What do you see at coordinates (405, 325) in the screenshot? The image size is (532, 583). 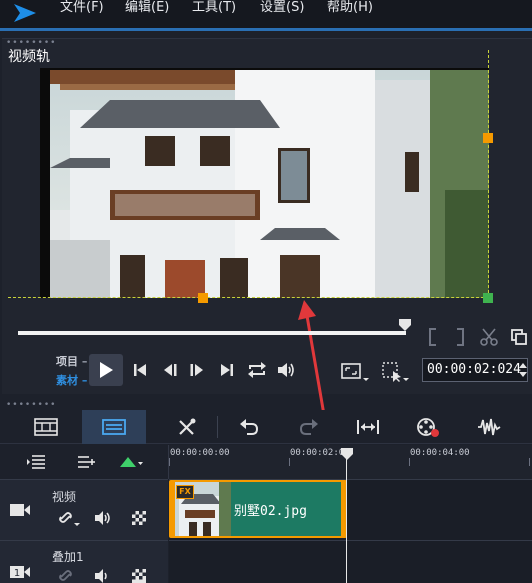 I see `scrub-thumb-icon` at bounding box center [405, 325].